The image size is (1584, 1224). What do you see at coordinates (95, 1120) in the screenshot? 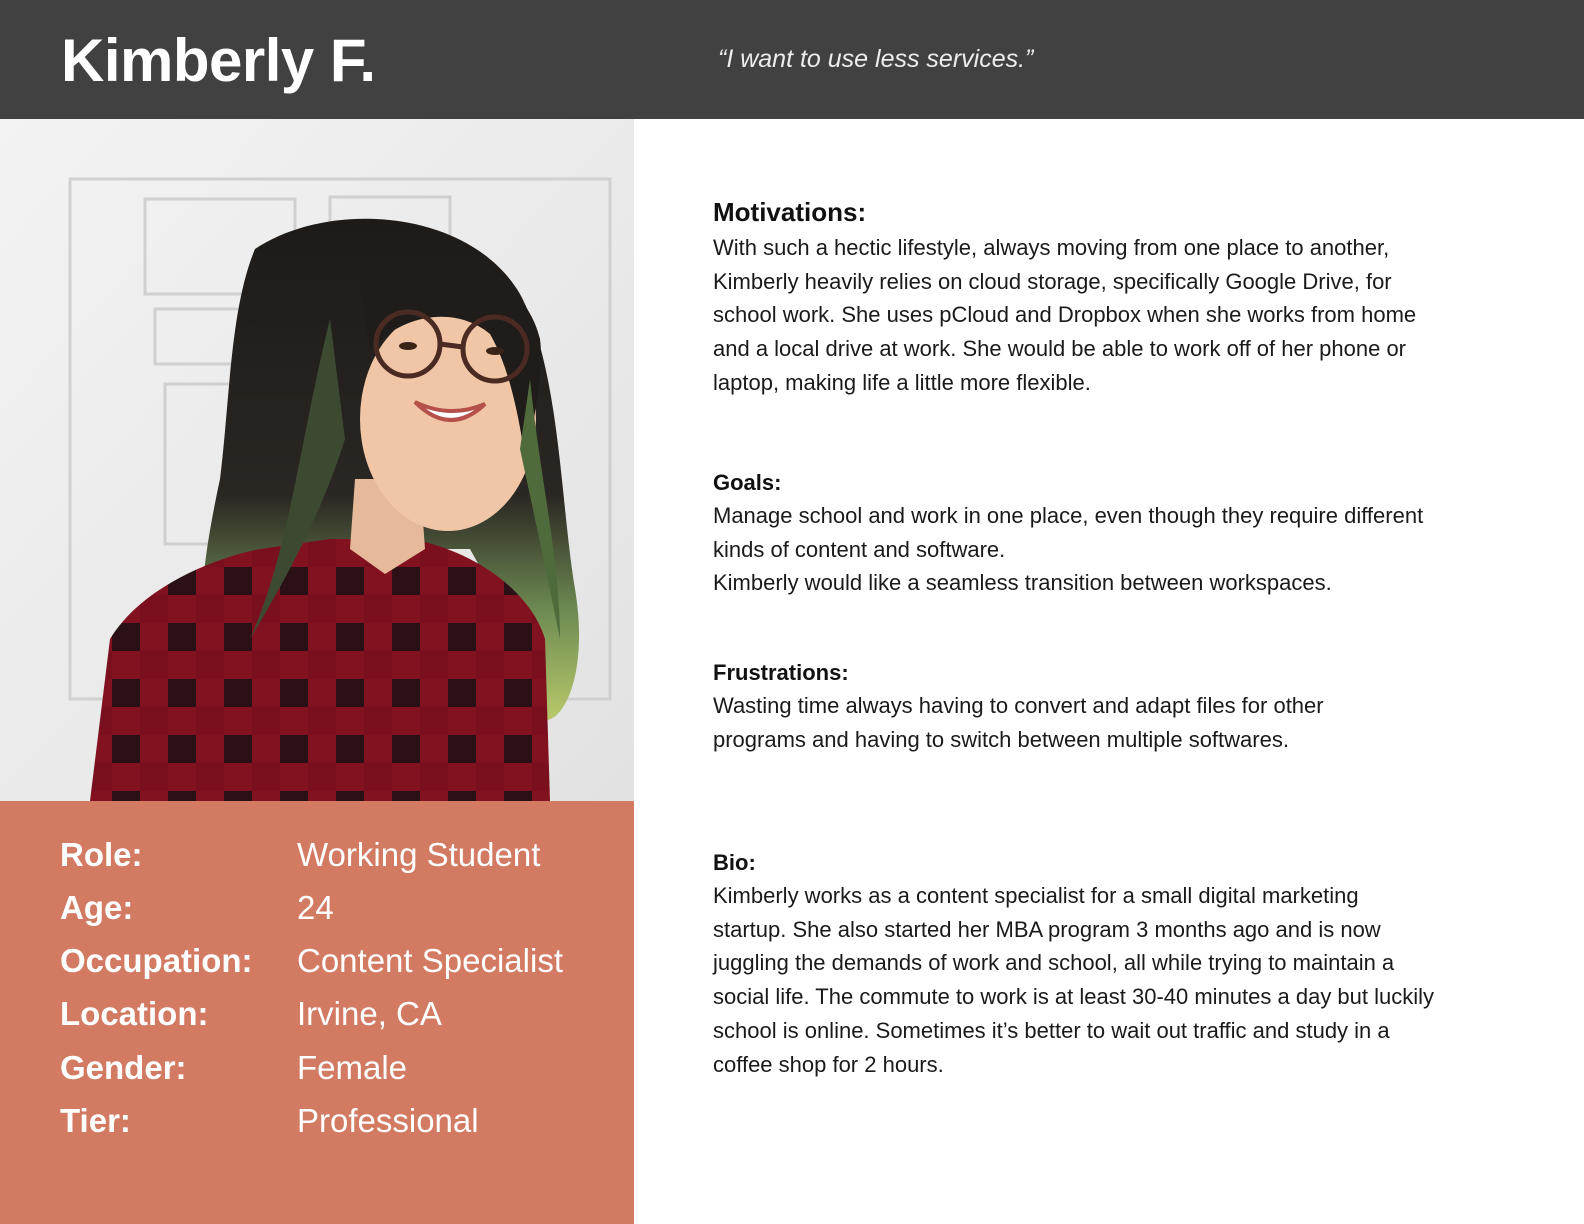
I see `tier-label: Tier:` at bounding box center [95, 1120].